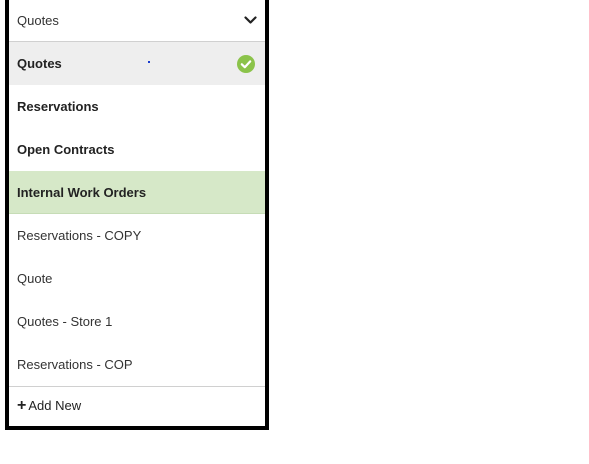 The width and height of the screenshot is (589, 464). I want to click on chevron-down-icon, so click(250, 21).